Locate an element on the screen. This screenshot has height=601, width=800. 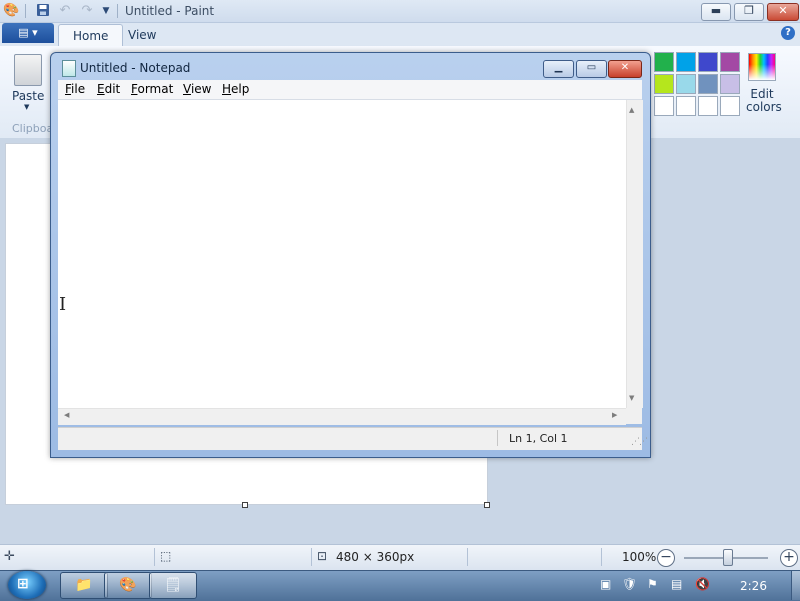
taskbar-paint-button: 🎨 is located at coordinates (128, 585).